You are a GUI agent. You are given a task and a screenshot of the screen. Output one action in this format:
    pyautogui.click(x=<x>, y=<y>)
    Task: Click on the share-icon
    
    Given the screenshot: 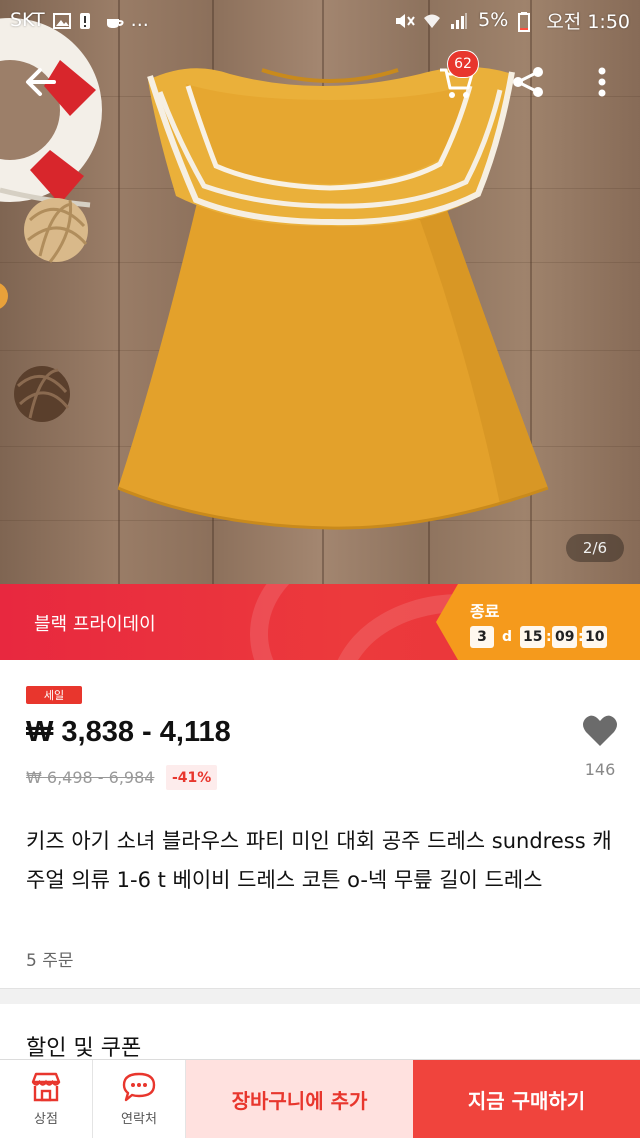 What is the action you would take?
    pyautogui.click(x=528, y=82)
    